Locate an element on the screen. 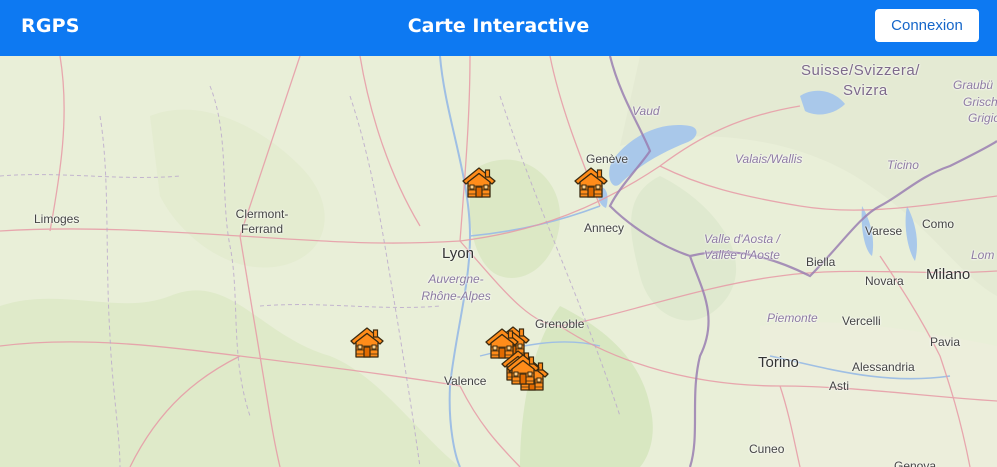  label-novara: Novara is located at coordinates (884, 281).